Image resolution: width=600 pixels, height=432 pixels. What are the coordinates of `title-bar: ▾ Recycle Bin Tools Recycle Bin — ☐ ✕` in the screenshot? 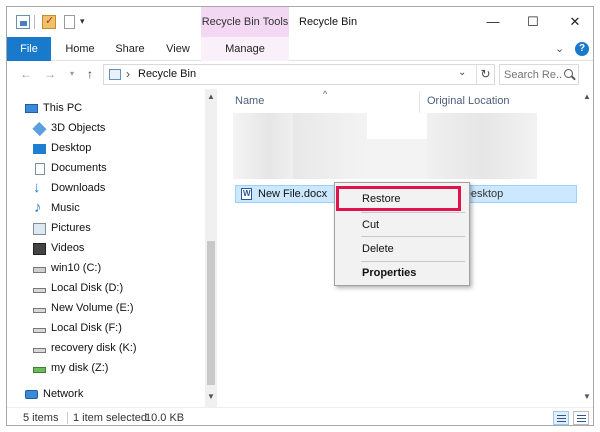 It's located at (300, 22).